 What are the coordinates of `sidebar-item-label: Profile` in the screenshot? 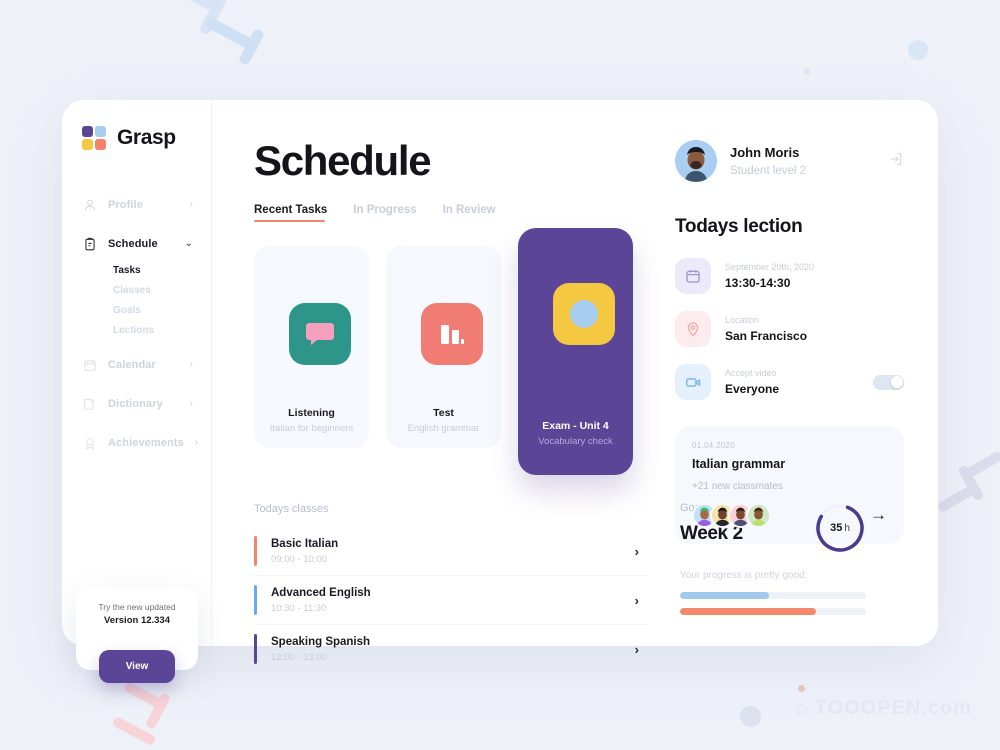 It's located at (125, 205).